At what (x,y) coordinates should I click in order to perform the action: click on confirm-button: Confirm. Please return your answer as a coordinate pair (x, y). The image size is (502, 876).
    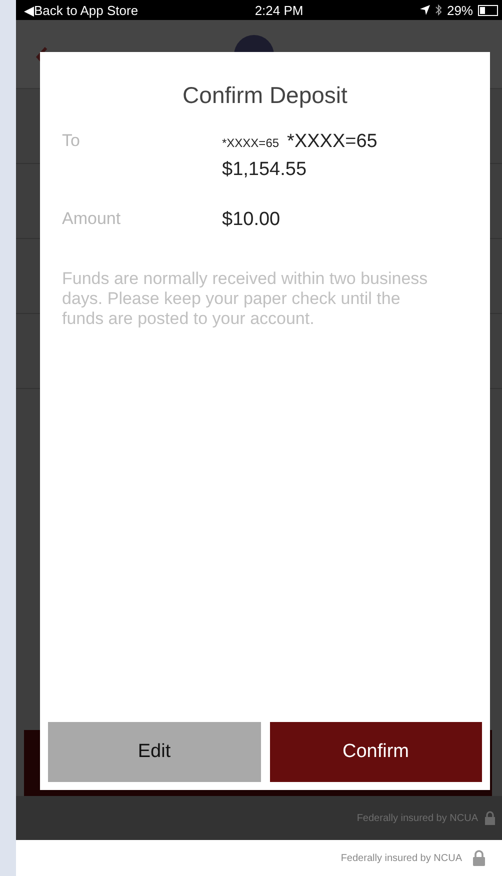
    Looking at the image, I should click on (376, 752).